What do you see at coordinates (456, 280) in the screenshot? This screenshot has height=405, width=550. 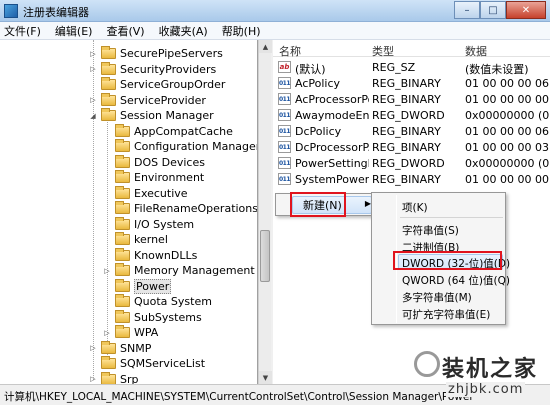 I see `submenu-item-qword: QWORD (64 位)值(Q)` at bounding box center [456, 280].